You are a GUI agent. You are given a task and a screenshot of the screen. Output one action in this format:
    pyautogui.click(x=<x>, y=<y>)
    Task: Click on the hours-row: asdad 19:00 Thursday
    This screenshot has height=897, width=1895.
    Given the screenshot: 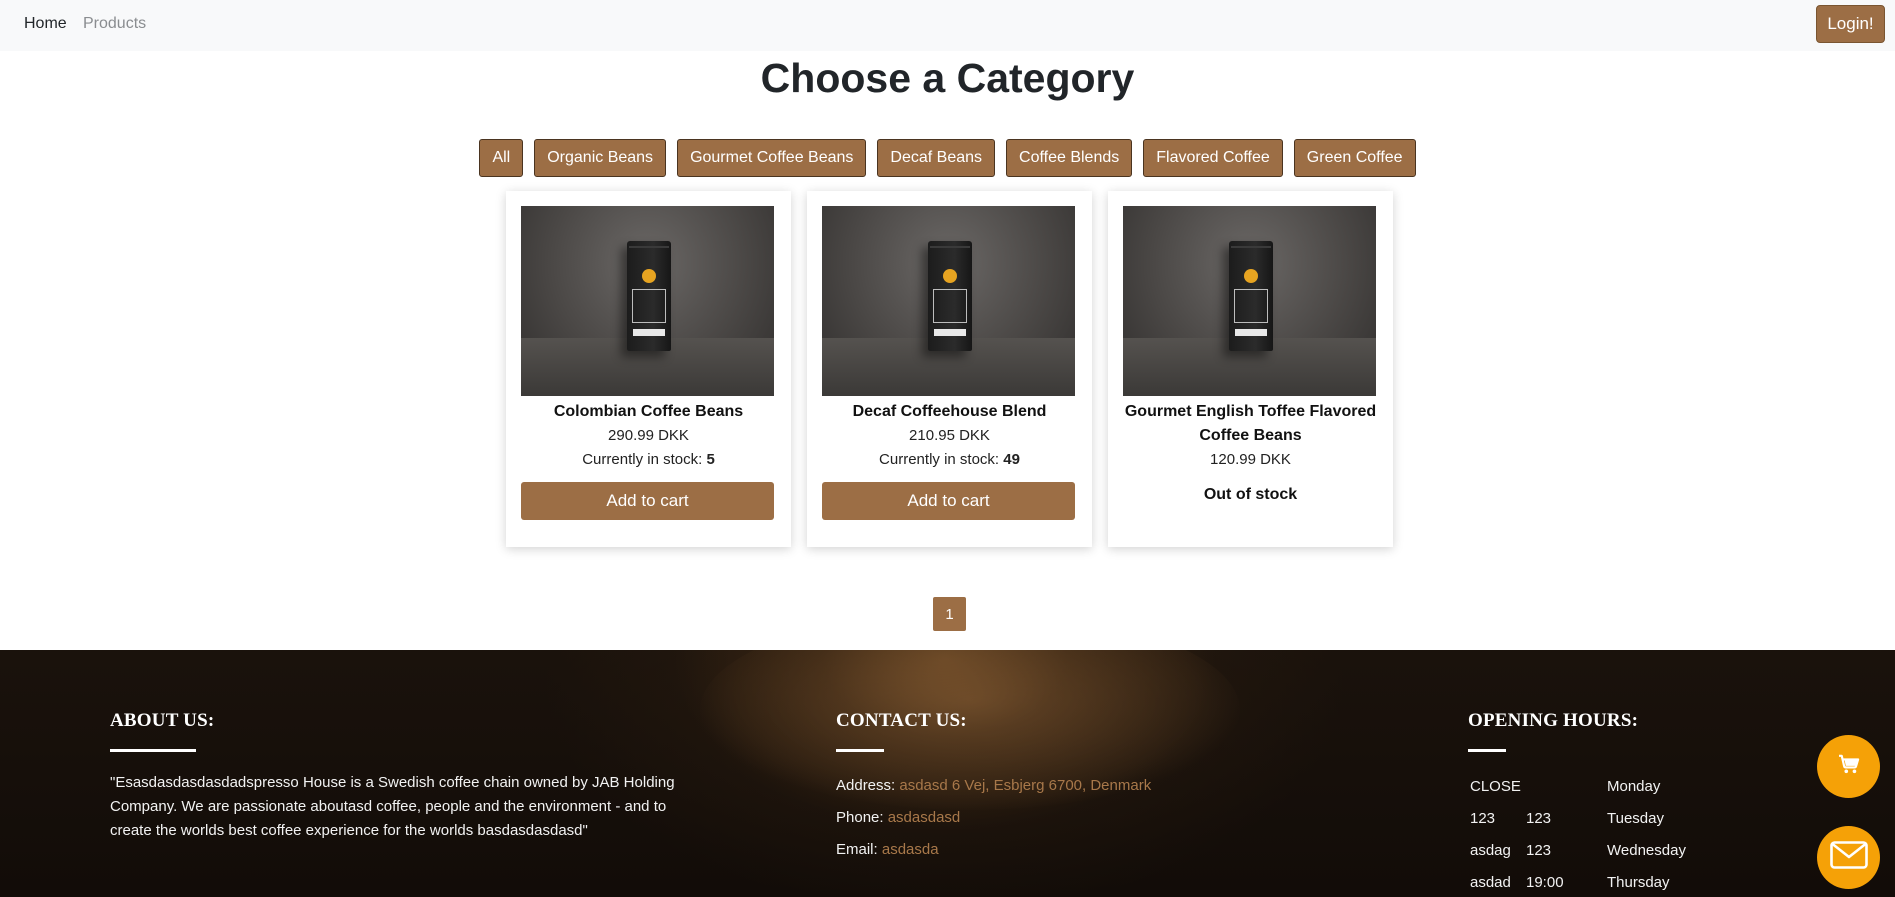 What is the action you would take?
    pyautogui.click(x=1595, y=884)
    